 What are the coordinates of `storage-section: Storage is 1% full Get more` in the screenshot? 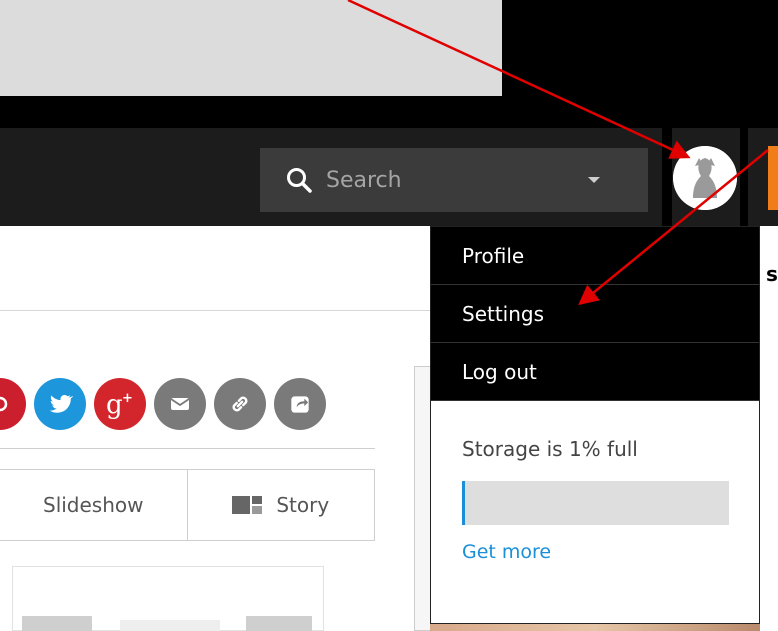 It's located at (595, 482).